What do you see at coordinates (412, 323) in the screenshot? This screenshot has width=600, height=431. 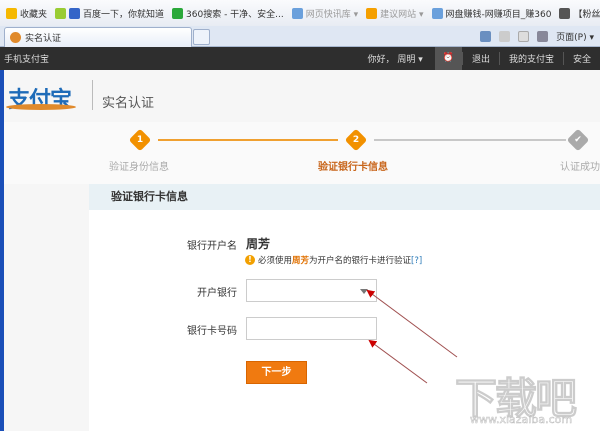 I see `arrow-to-bank-select` at bounding box center [412, 323].